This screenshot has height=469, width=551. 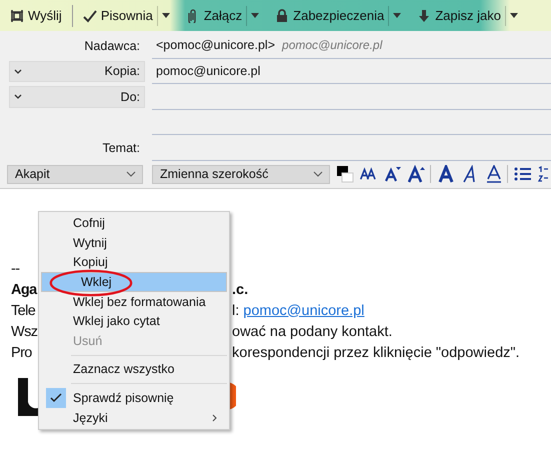 I want to click on bullet-list-icon, so click(x=523, y=174).